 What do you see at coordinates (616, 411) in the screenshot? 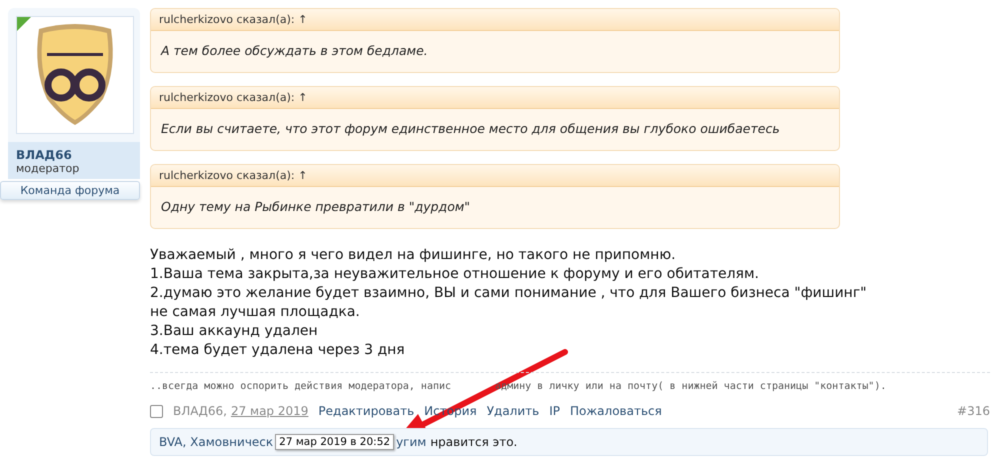
I see `post-action-link: Пожаловаться` at bounding box center [616, 411].